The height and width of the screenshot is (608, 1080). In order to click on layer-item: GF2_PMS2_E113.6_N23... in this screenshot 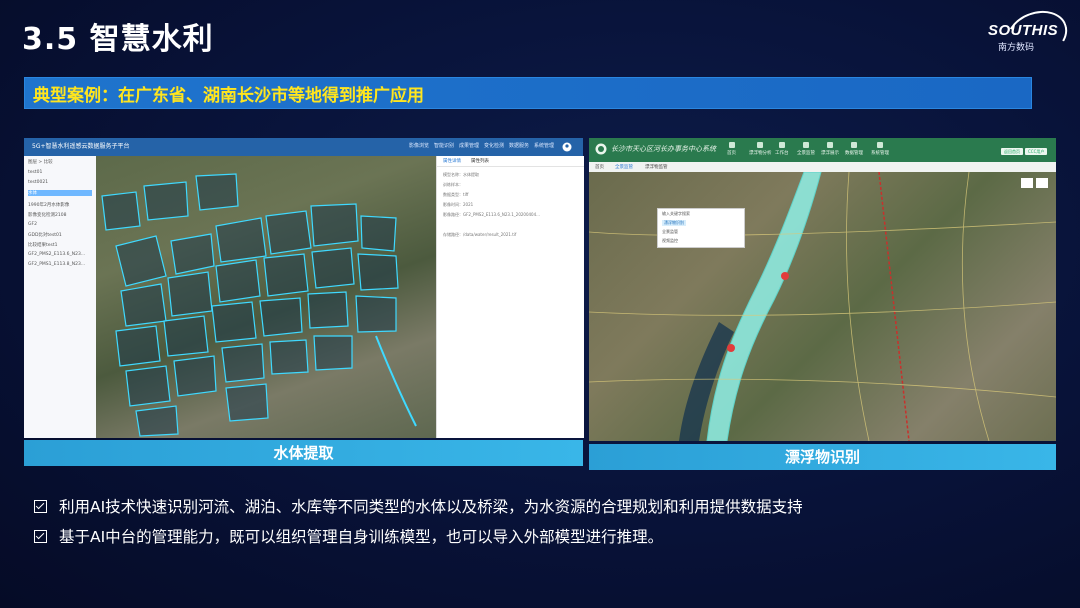, I will do `click(56, 254)`.